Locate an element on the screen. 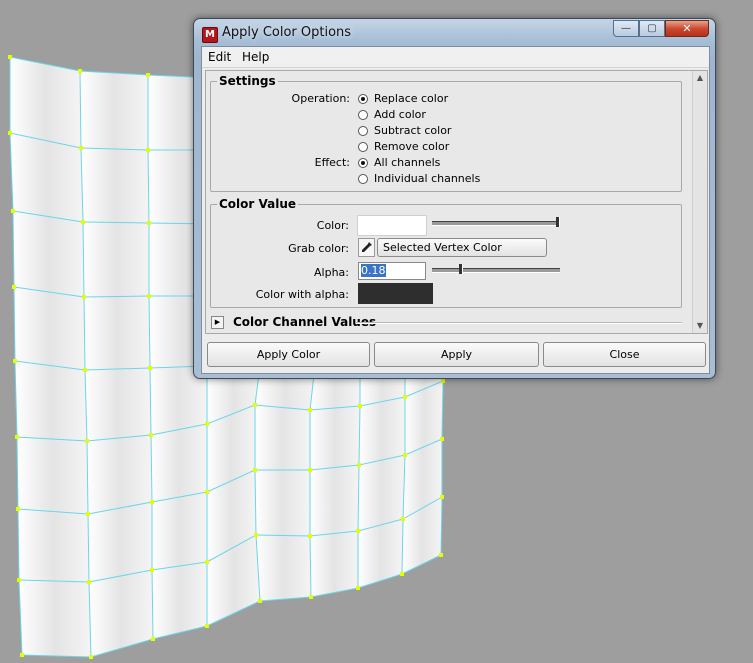 The image size is (753, 663). color-swatch is located at coordinates (392, 225).